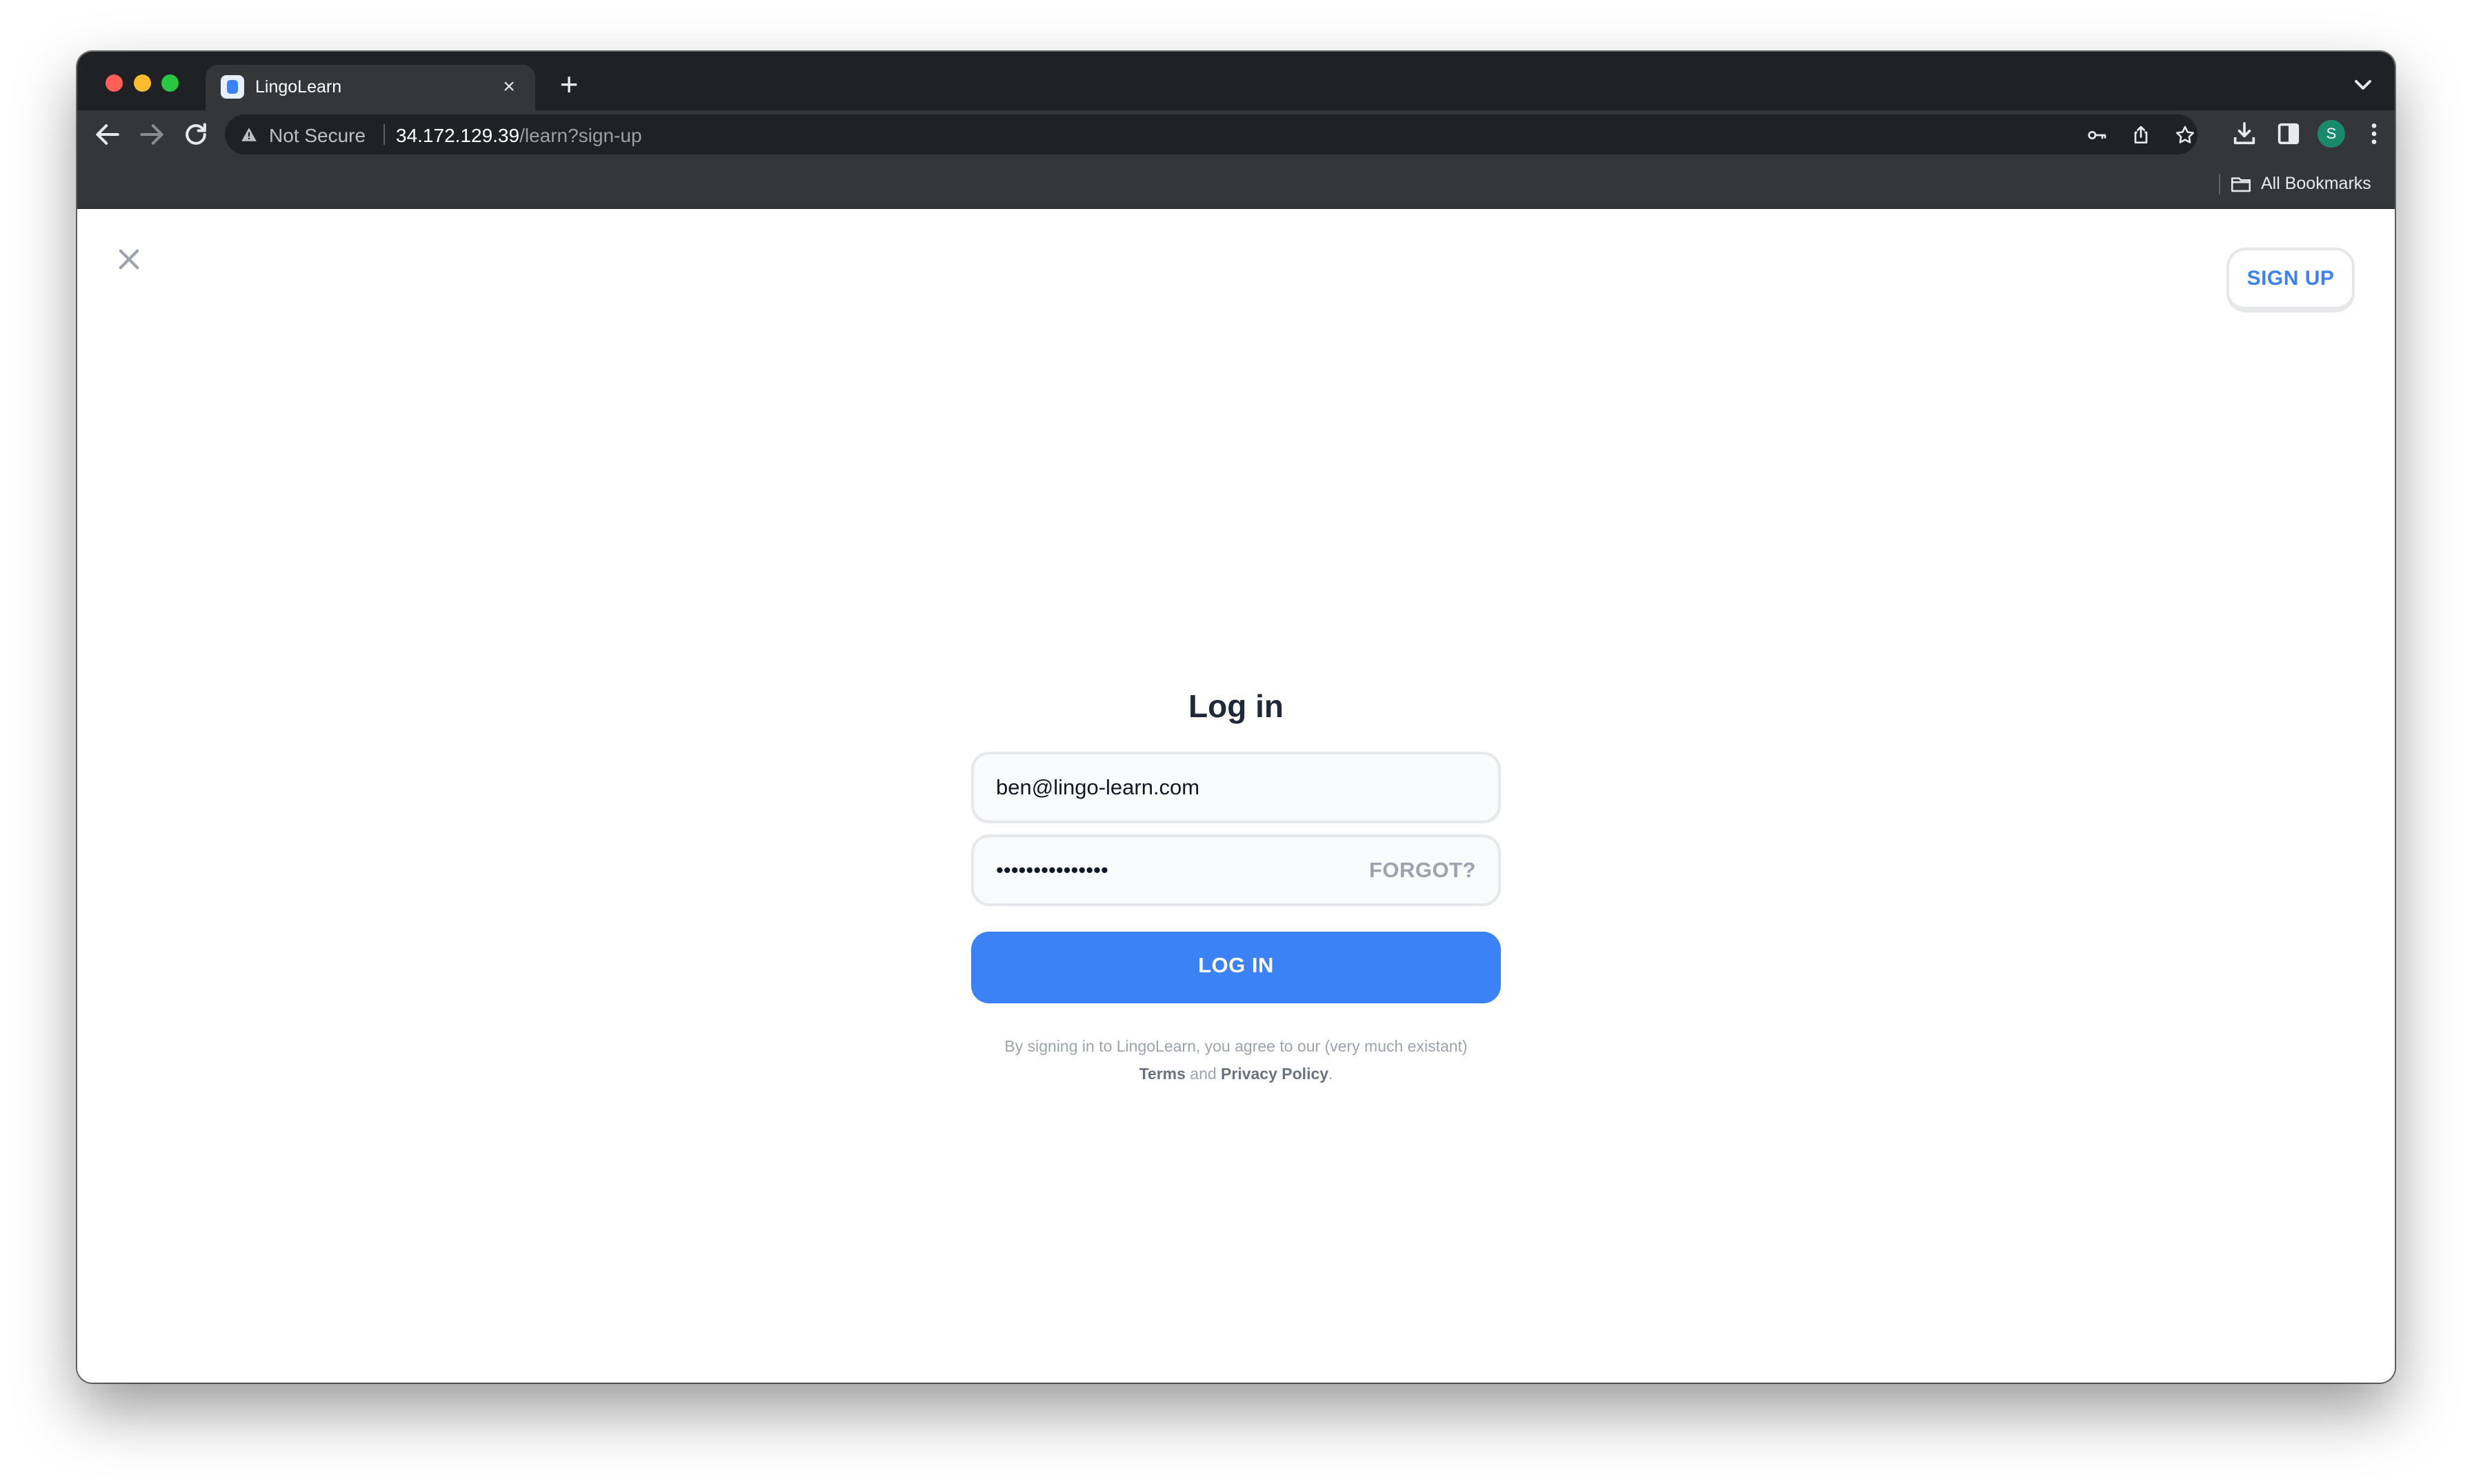  Describe the element at coordinates (1274, 1074) in the screenshot. I see `privacy-policy-link: Privacy Policy` at that location.